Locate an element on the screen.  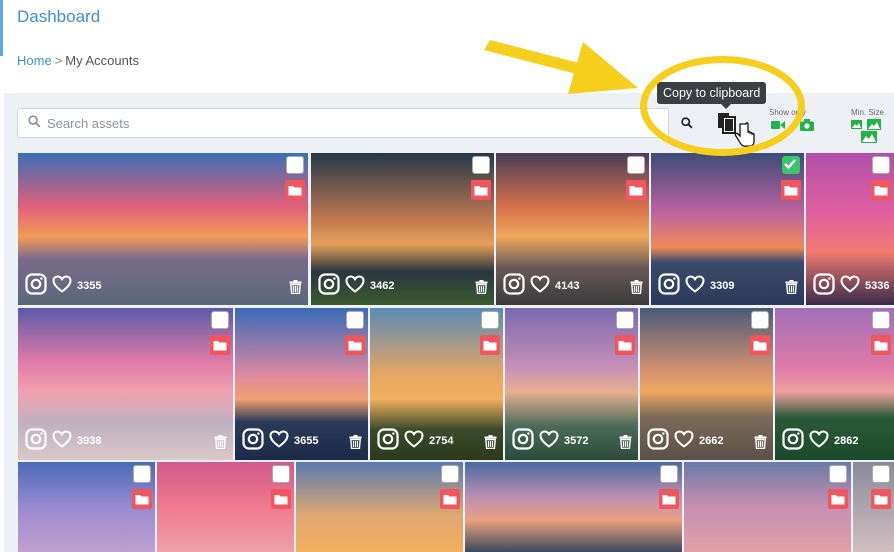
like-count: 3572 is located at coordinates (576, 440).